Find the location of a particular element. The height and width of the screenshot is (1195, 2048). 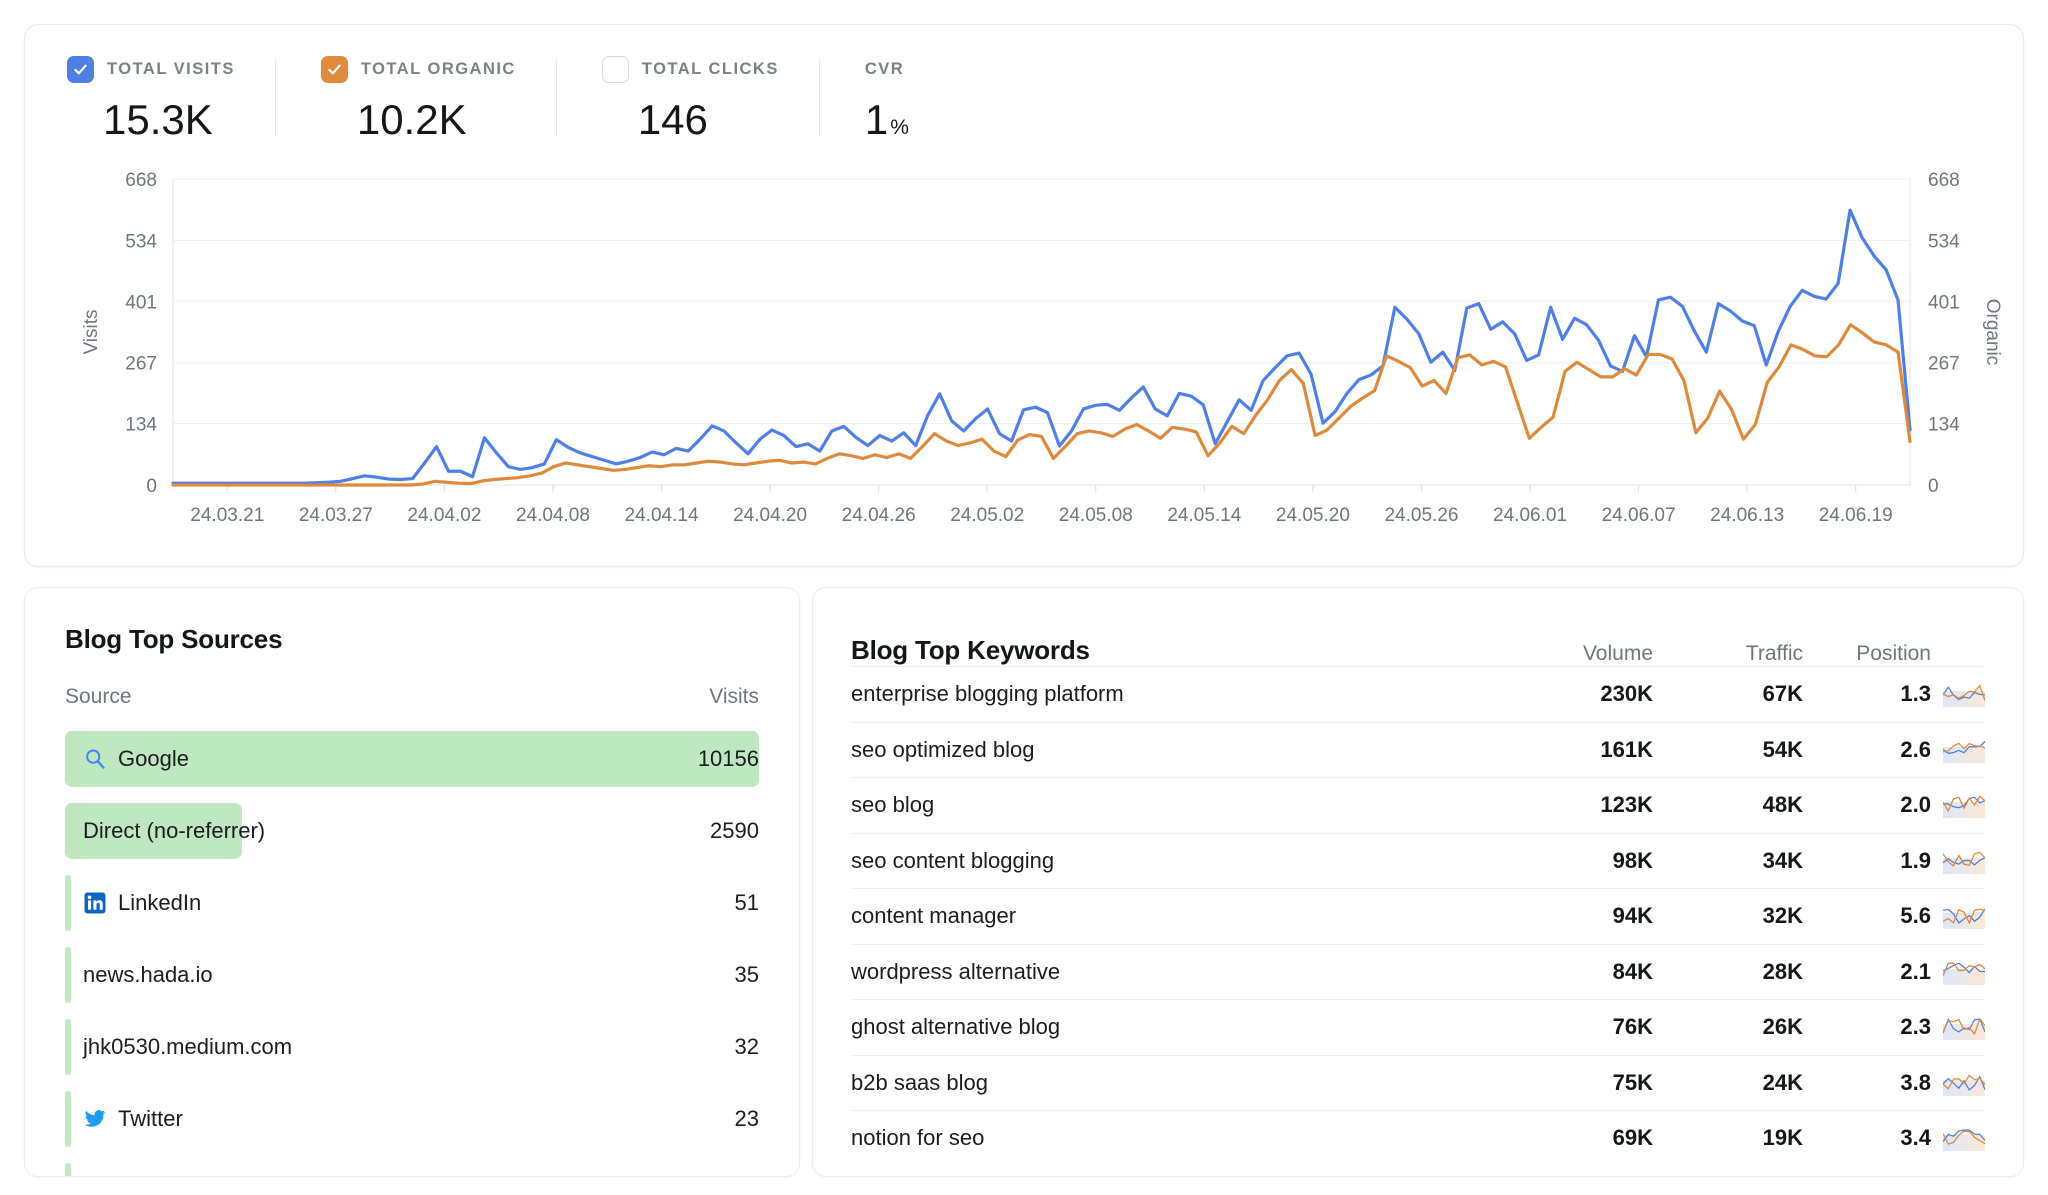

list-item is located at coordinates (412, 1165).